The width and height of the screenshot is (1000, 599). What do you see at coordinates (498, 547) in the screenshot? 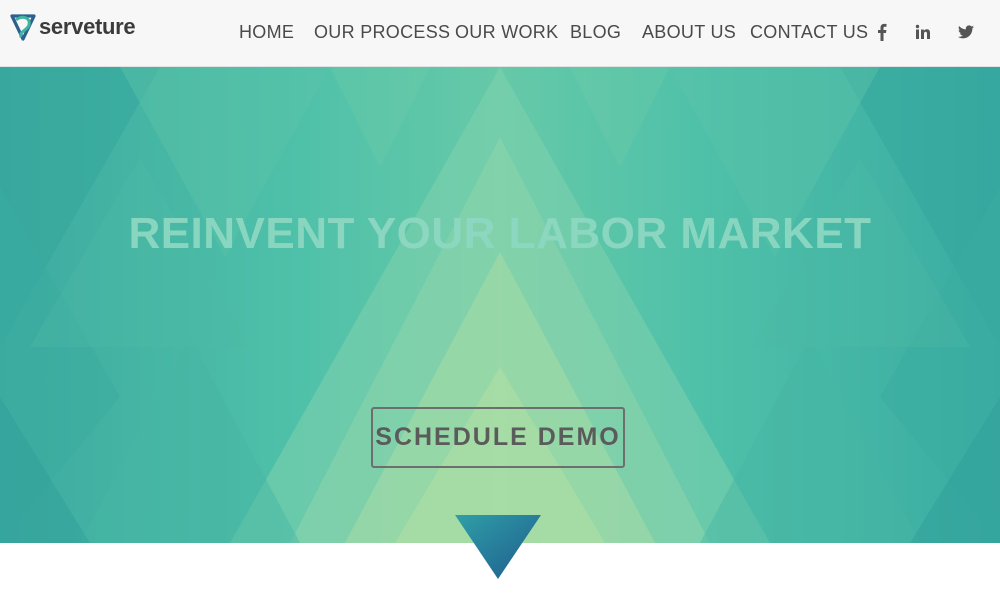
I see `down-arrow-icon` at bounding box center [498, 547].